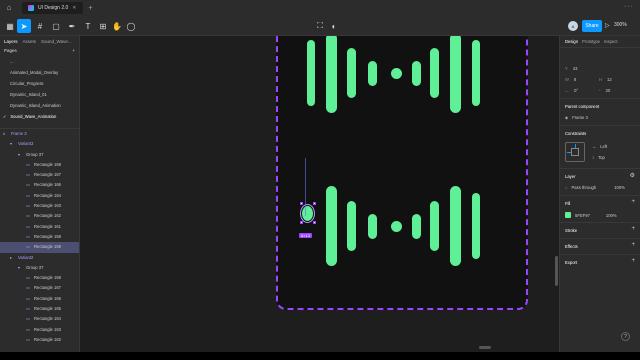 The image size is (640, 360). Describe the element at coordinates (88, 26) in the screenshot. I see `text-tool-icon: T` at that location.